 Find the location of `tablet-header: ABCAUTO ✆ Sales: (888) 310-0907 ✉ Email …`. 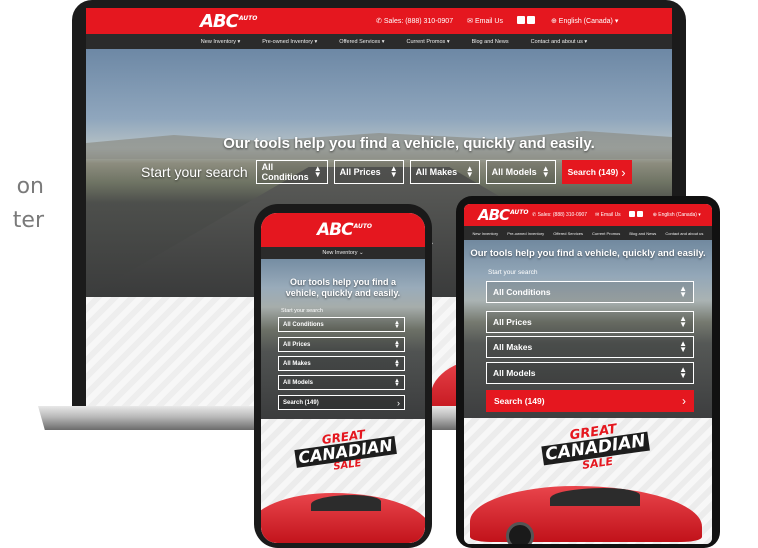

tablet-header: ABCAUTO ✆ Sales: (888) 310-0907 ✉ Email … is located at coordinates (588, 215).